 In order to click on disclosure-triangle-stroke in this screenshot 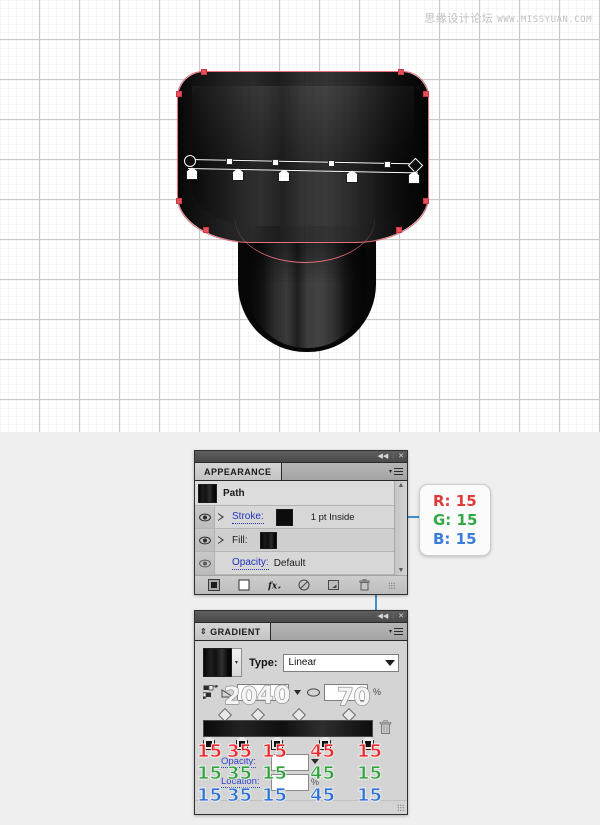, I will do `click(220, 517)`.